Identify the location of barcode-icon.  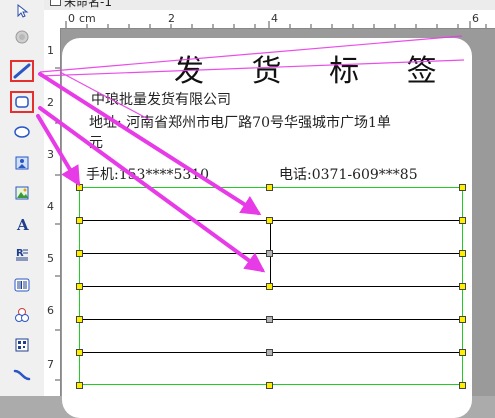
(22, 285).